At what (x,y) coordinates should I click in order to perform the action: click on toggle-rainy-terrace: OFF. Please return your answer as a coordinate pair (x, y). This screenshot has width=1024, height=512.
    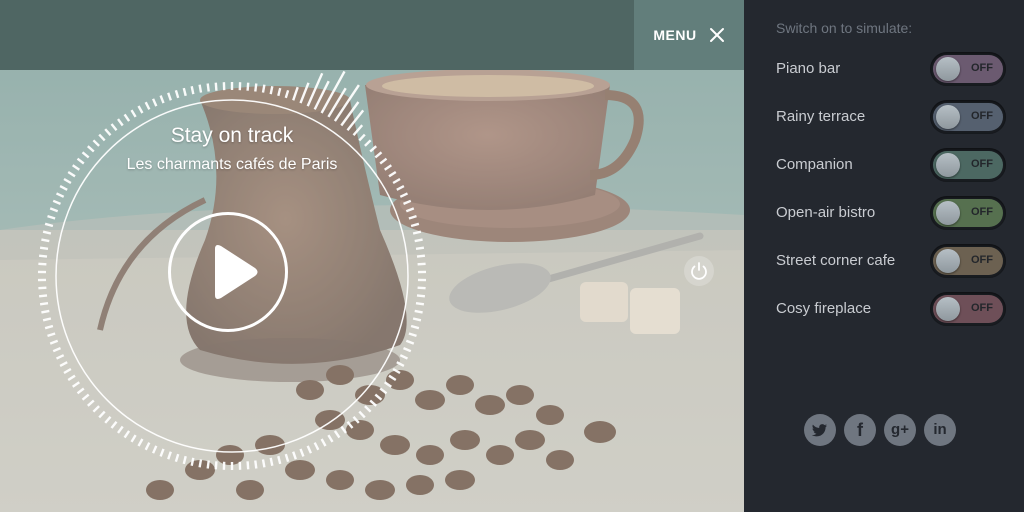
    Looking at the image, I should click on (968, 117).